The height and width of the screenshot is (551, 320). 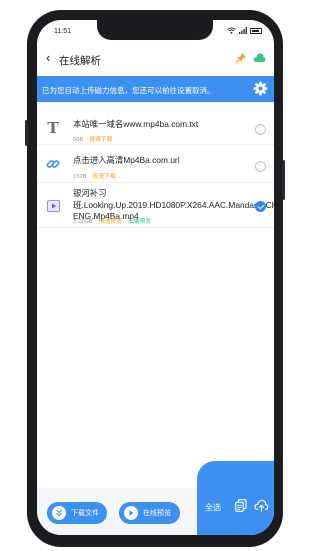 What do you see at coordinates (59, 513) in the screenshot?
I see `download-icon` at bounding box center [59, 513].